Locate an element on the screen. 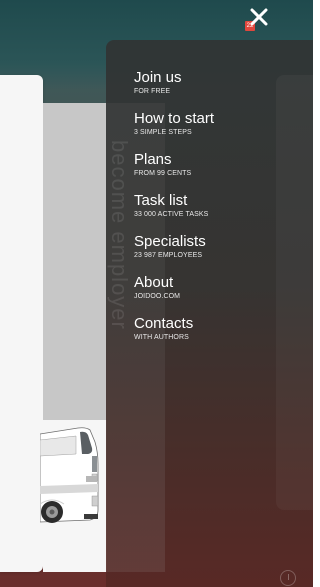 The image size is (320, 587). menu-item-subtitle: 23 987 EMPLOYEES is located at coordinates (168, 255).